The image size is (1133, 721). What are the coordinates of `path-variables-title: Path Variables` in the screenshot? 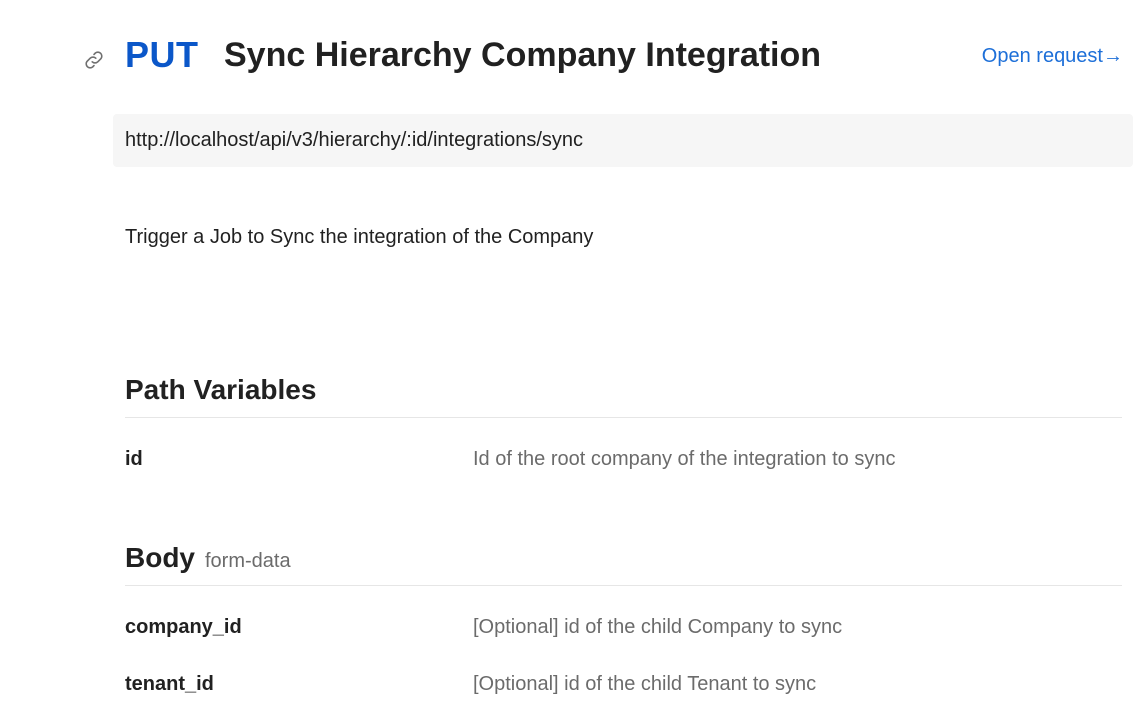 It's located at (221, 389).